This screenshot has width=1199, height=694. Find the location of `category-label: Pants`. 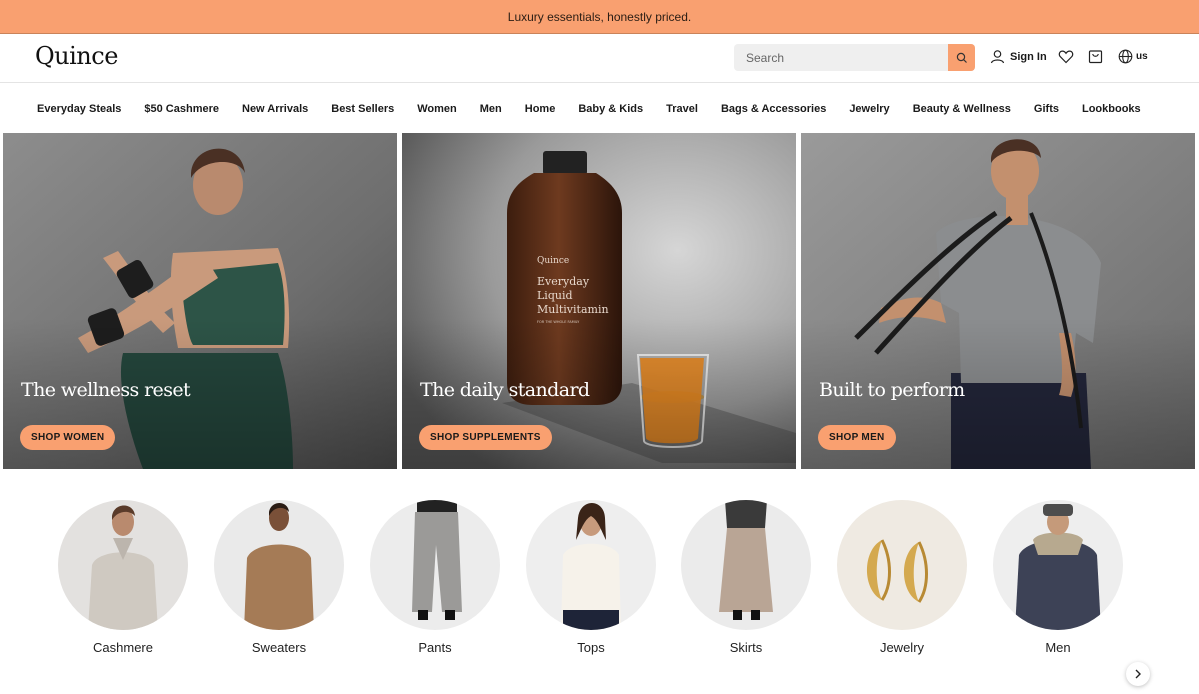

category-label: Pants is located at coordinates (435, 647).